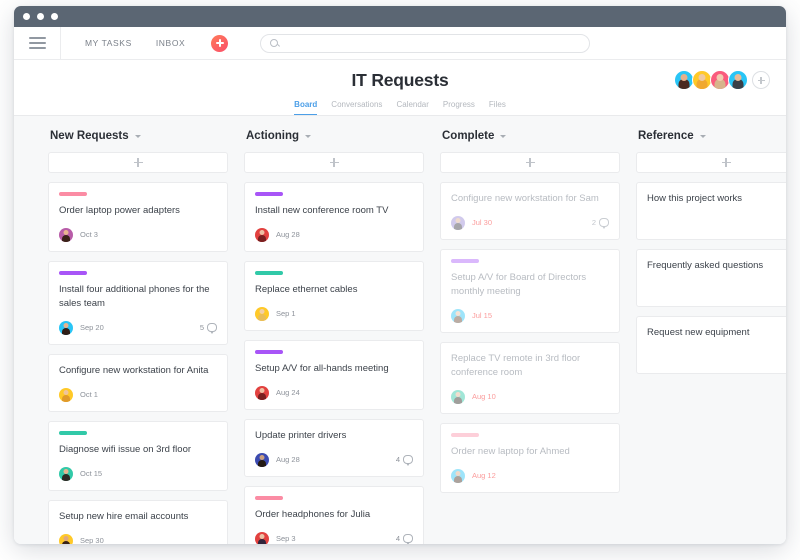 Image resolution: width=800 pixels, height=560 pixels. Describe the element at coordinates (54, 16) in the screenshot. I see `window-maximize-dot` at that location.